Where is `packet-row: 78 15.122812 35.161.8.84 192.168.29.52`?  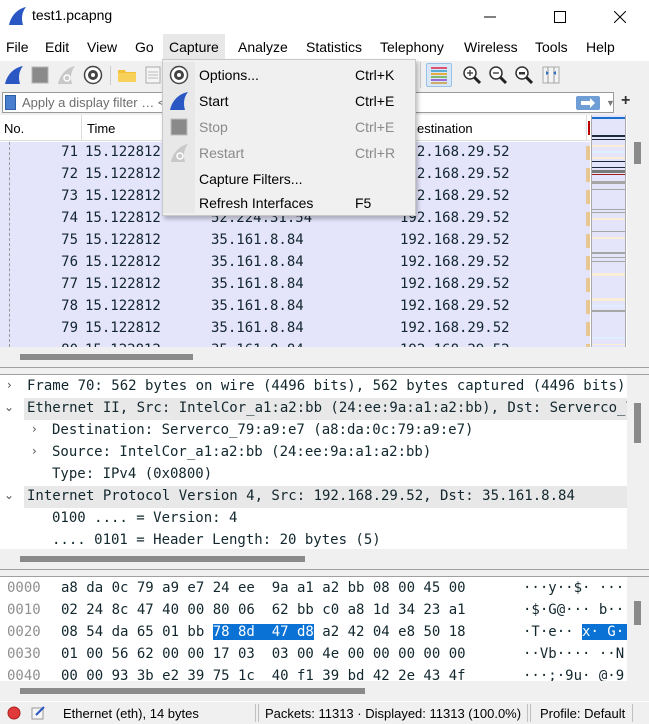 packet-row: 78 15.122812 35.161.8.84 192.168.29.52 is located at coordinates (295, 307).